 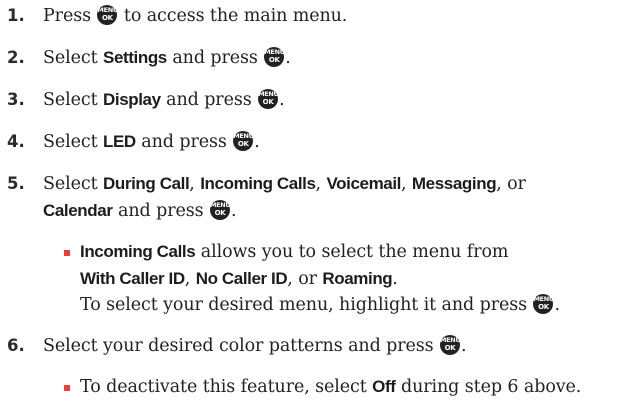 What do you see at coordinates (352, 252) in the screenshot?
I see `text-segment: allows you to select the menu from` at bounding box center [352, 252].